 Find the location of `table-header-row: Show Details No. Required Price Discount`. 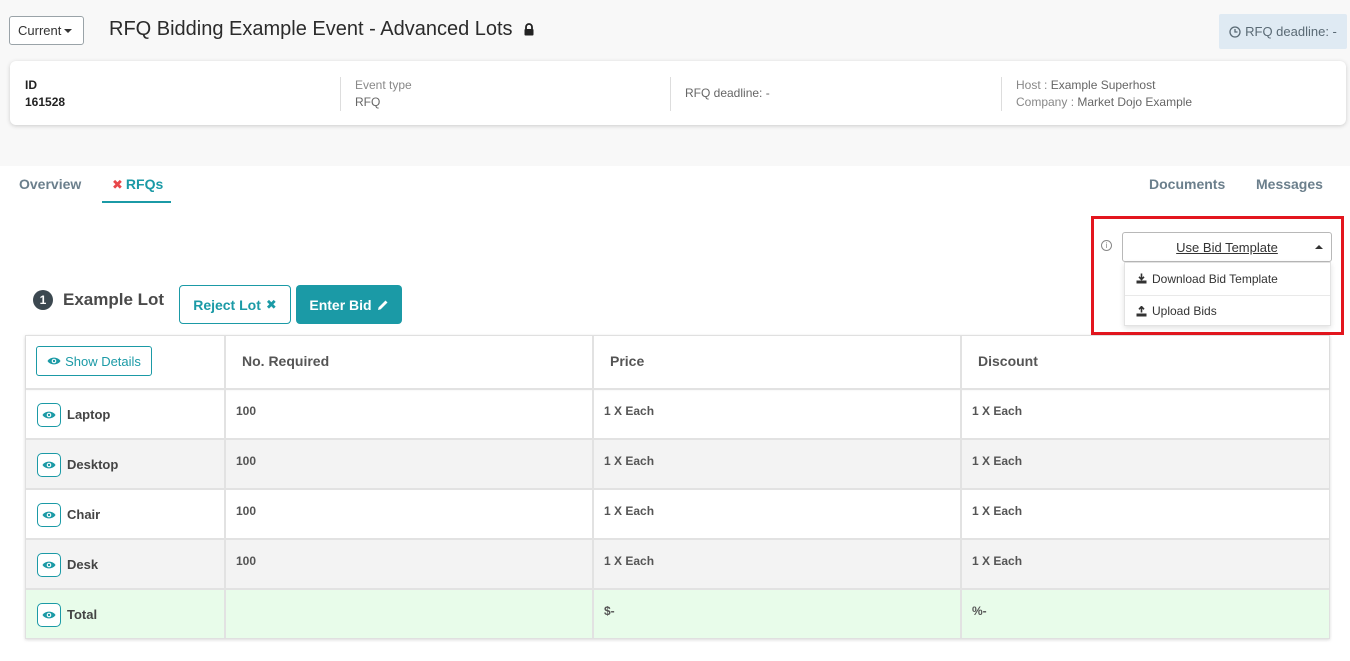

table-header-row: Show Details No. Required Price Discount is located at coordinates (677, 362).